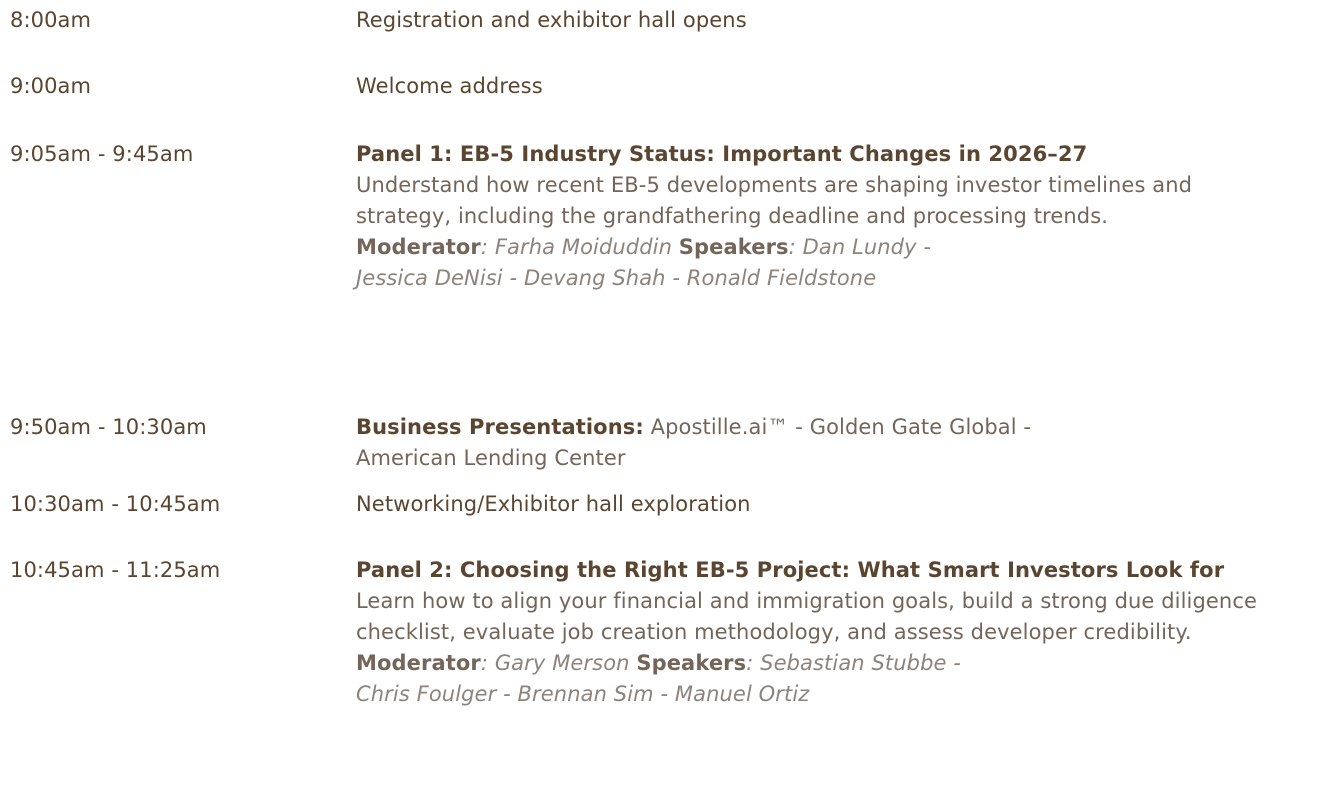 The image size is (1317, 793). What do you see at coordinates (115, 570) in the screenshot?
I see `agenda-time: 10:45am - 11:25am` at bounding box center [115, 570].